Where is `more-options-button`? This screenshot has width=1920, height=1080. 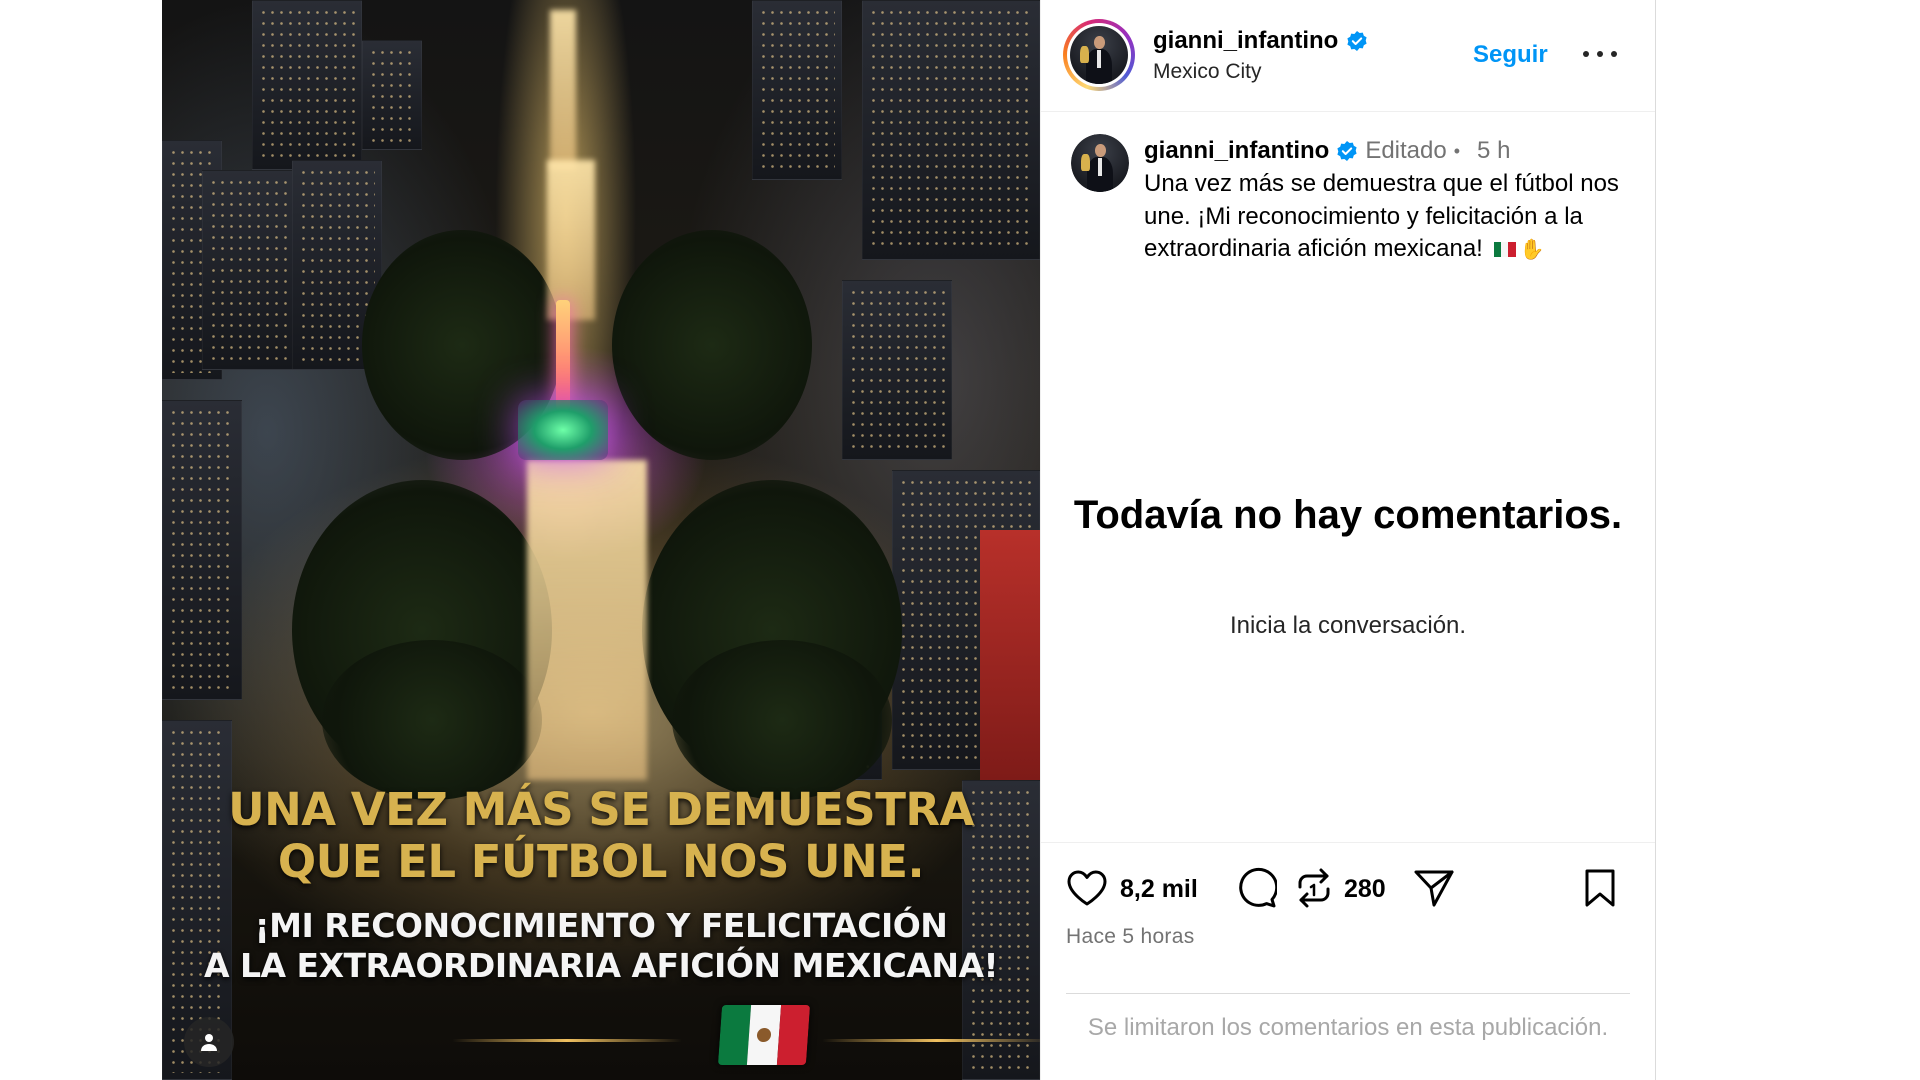
more-options-button is located at coordinates (1600, 54).